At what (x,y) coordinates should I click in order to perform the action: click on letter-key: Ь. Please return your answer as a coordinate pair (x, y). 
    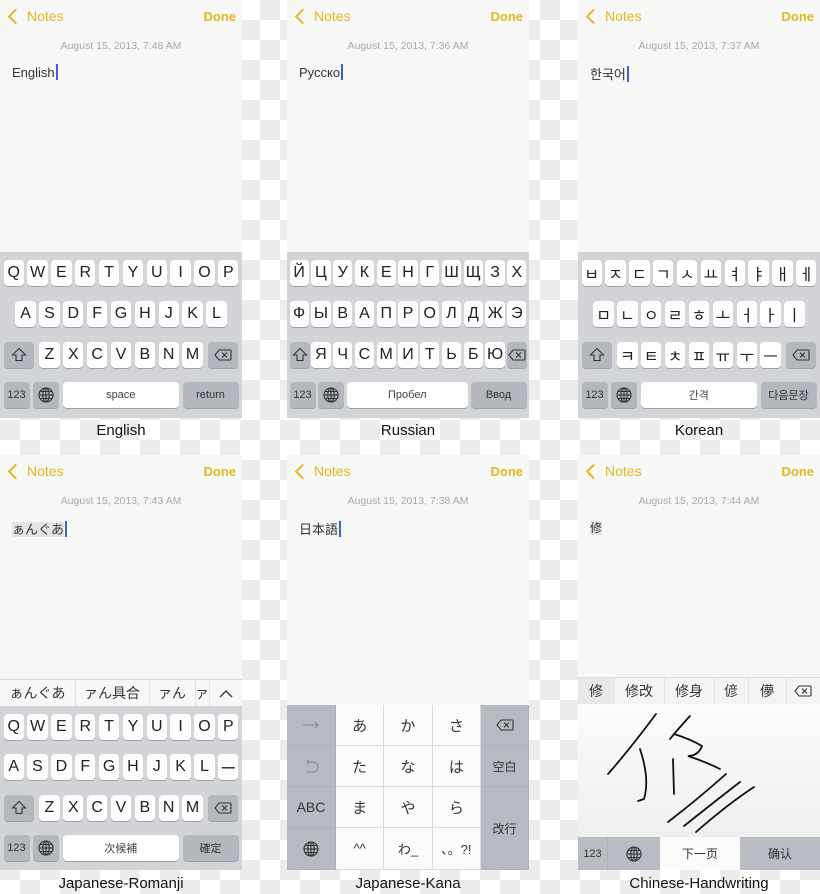
    Looking at the image, I should click on (451, 354).